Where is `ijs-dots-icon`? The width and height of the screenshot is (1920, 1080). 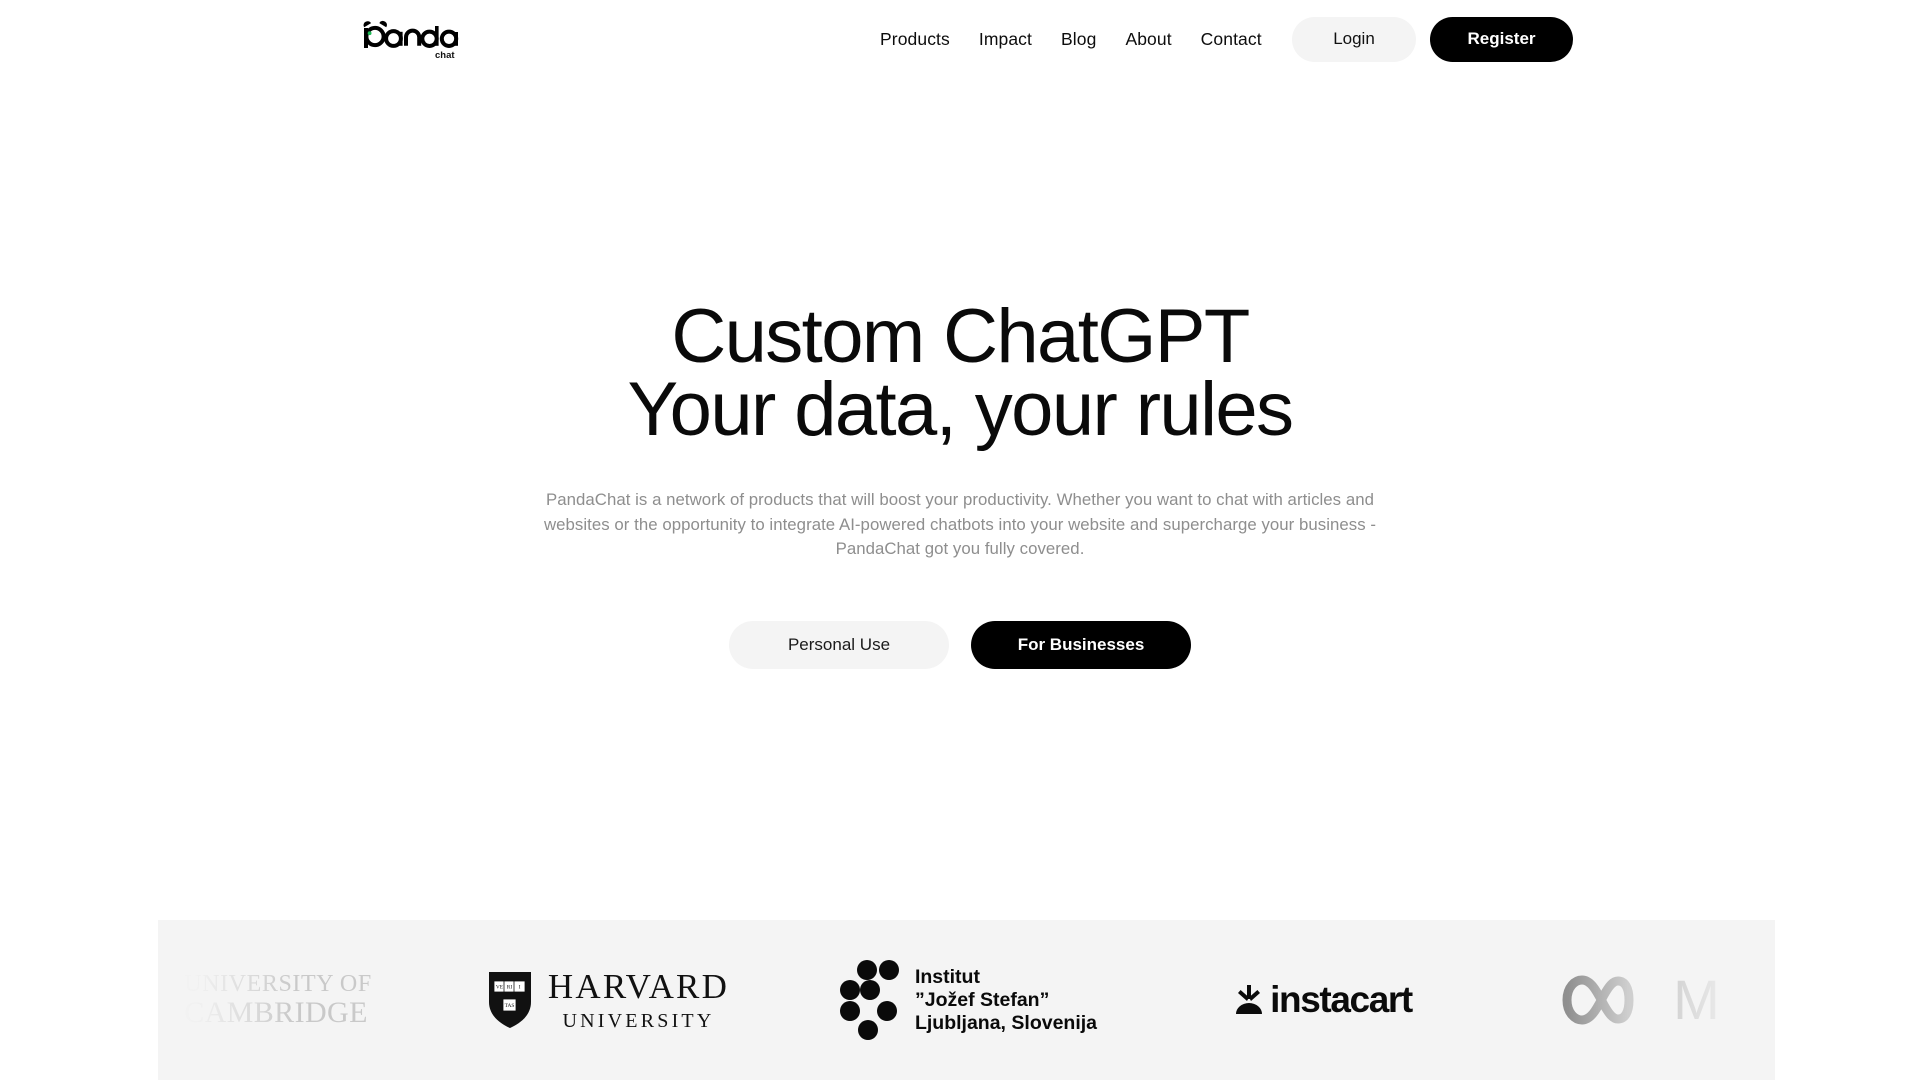 ijs-dots-icon is located at coordinates (869, 1000).